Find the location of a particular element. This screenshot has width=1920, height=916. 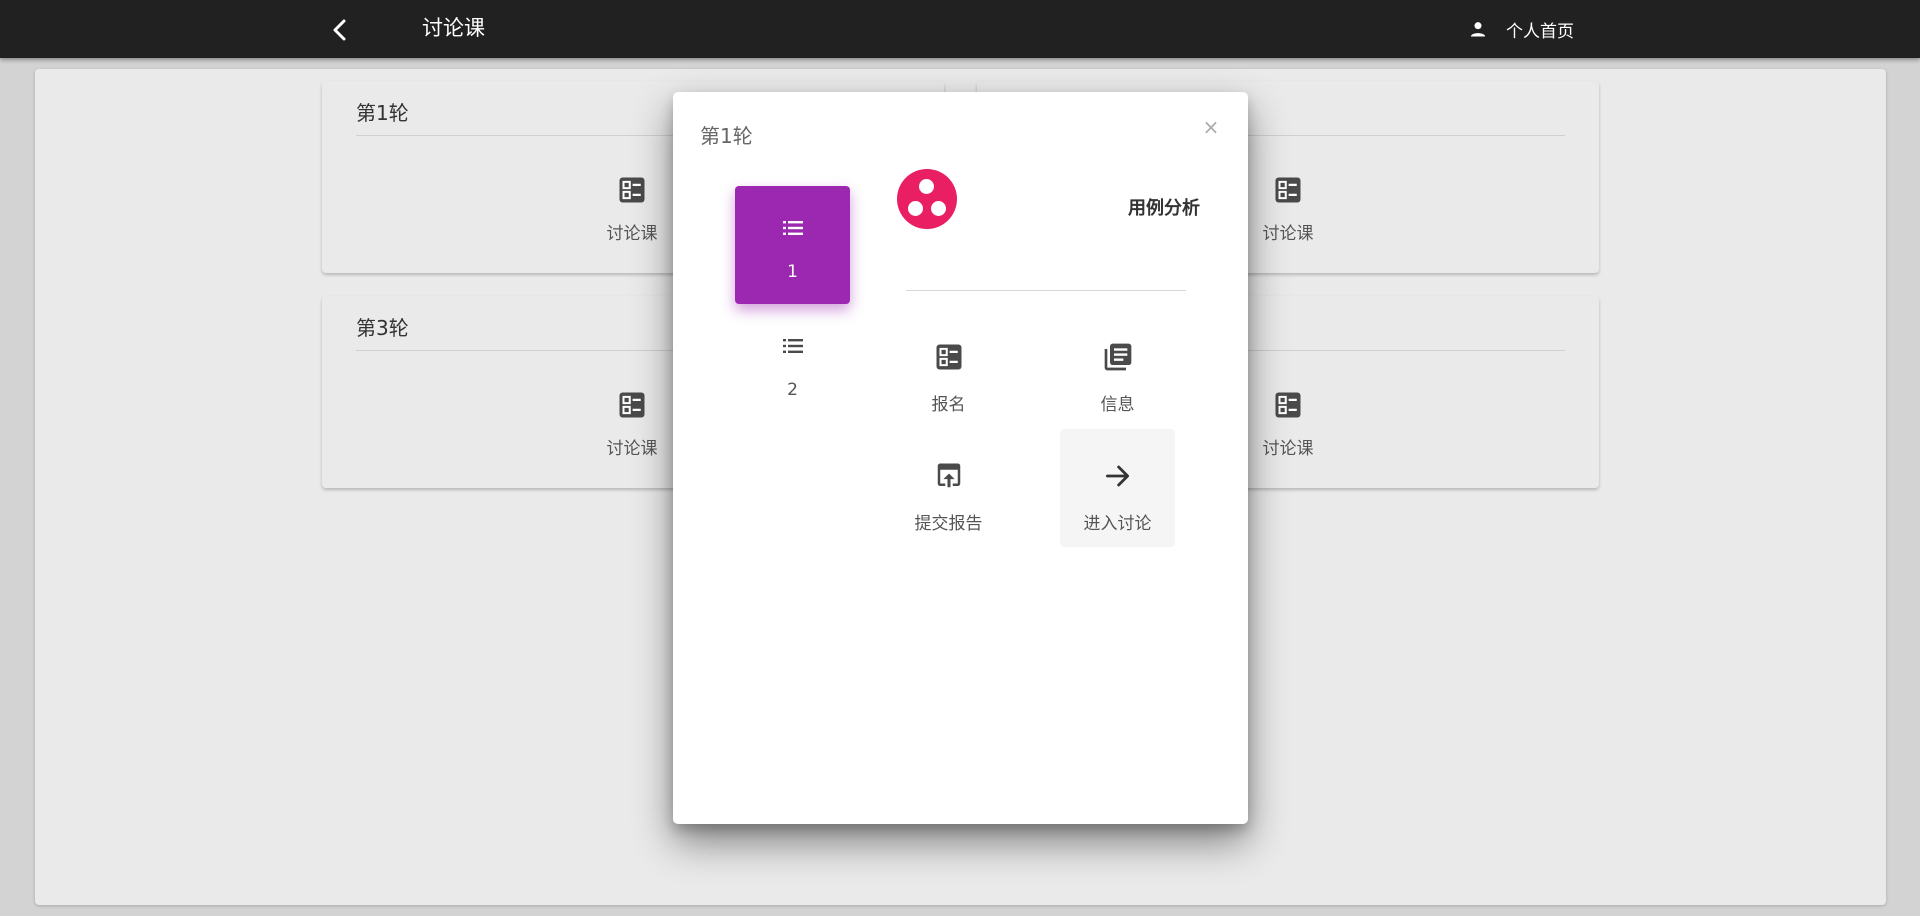

info-button: 信息 is located at coordinates (1117, 369).